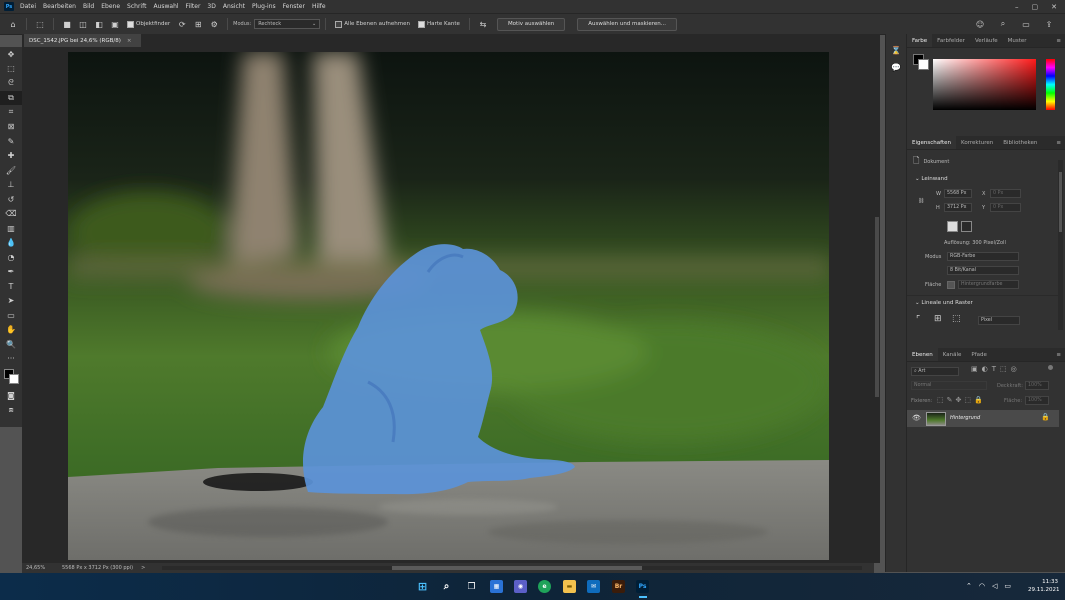 The image size is (1065, 600). What do you see at coordinates (979, 355) in the screenshot?
I see `layers-tab-pfade: Pfade` at bounding box center [979, 355].